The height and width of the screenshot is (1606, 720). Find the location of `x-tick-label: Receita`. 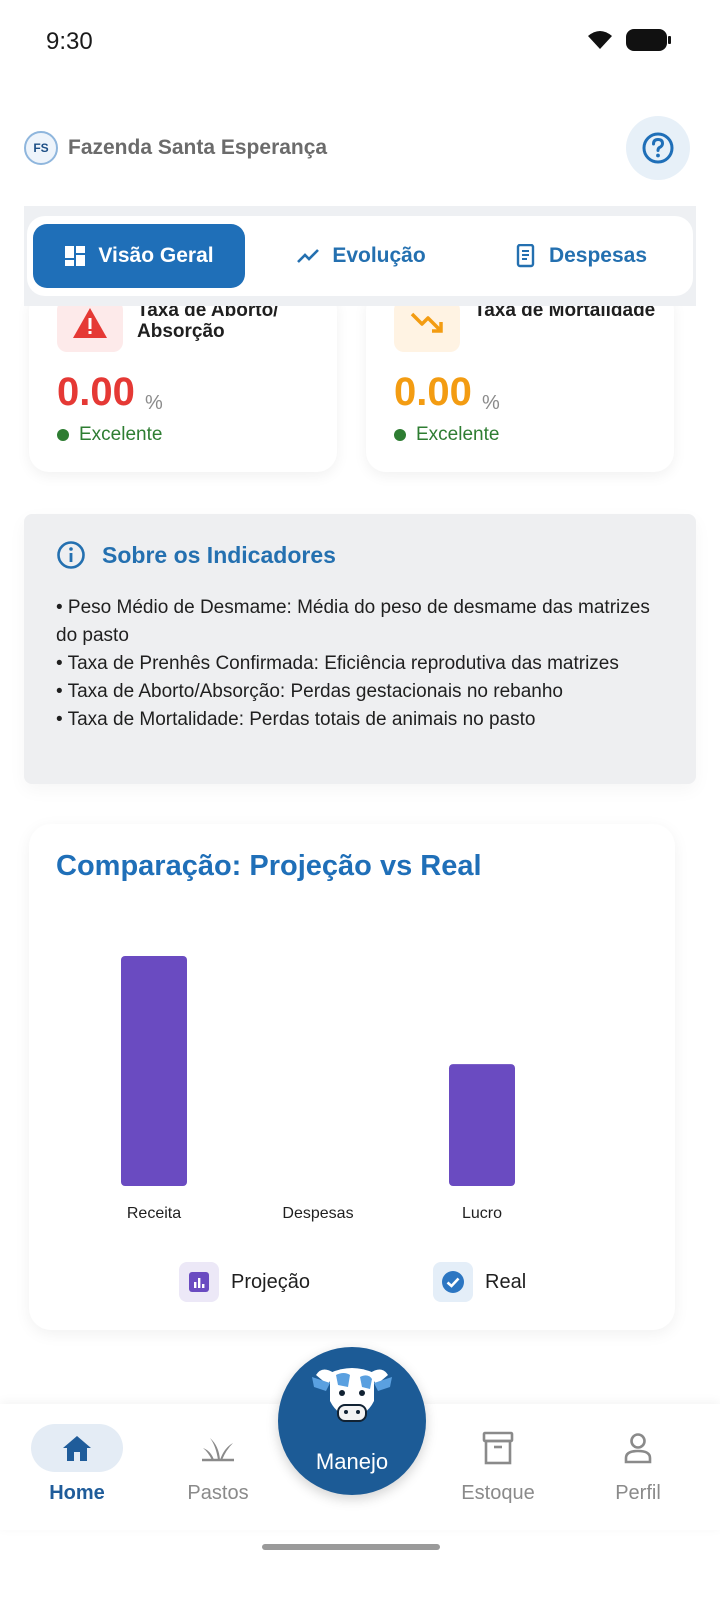

x-tick-label: Receita is located at coordinates (154, 1213).